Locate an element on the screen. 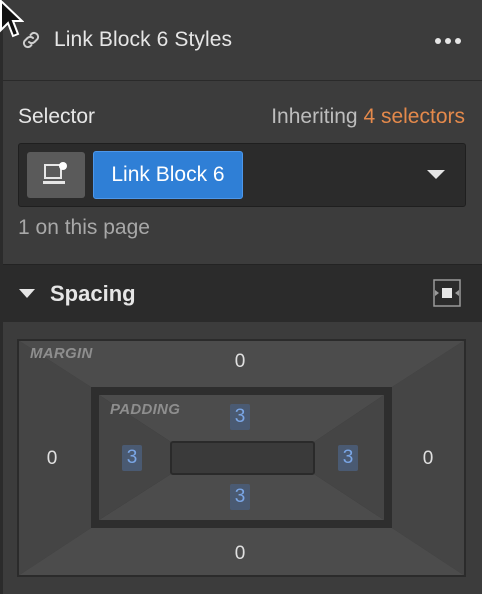 Image resolution: width=482 pixels, height=594 pixels. style-panel-header: Link Block 6 Styles is located at coordinates (242, 40).